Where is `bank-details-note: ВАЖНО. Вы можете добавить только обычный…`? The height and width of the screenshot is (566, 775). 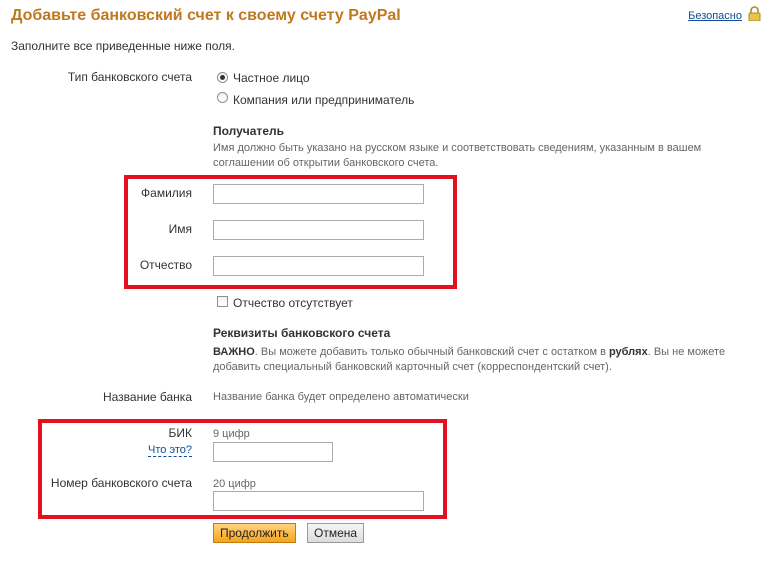 bank-details-note: ВАЖНО. Вы можете добавить только обычный… is located at coordinates (483, 360).